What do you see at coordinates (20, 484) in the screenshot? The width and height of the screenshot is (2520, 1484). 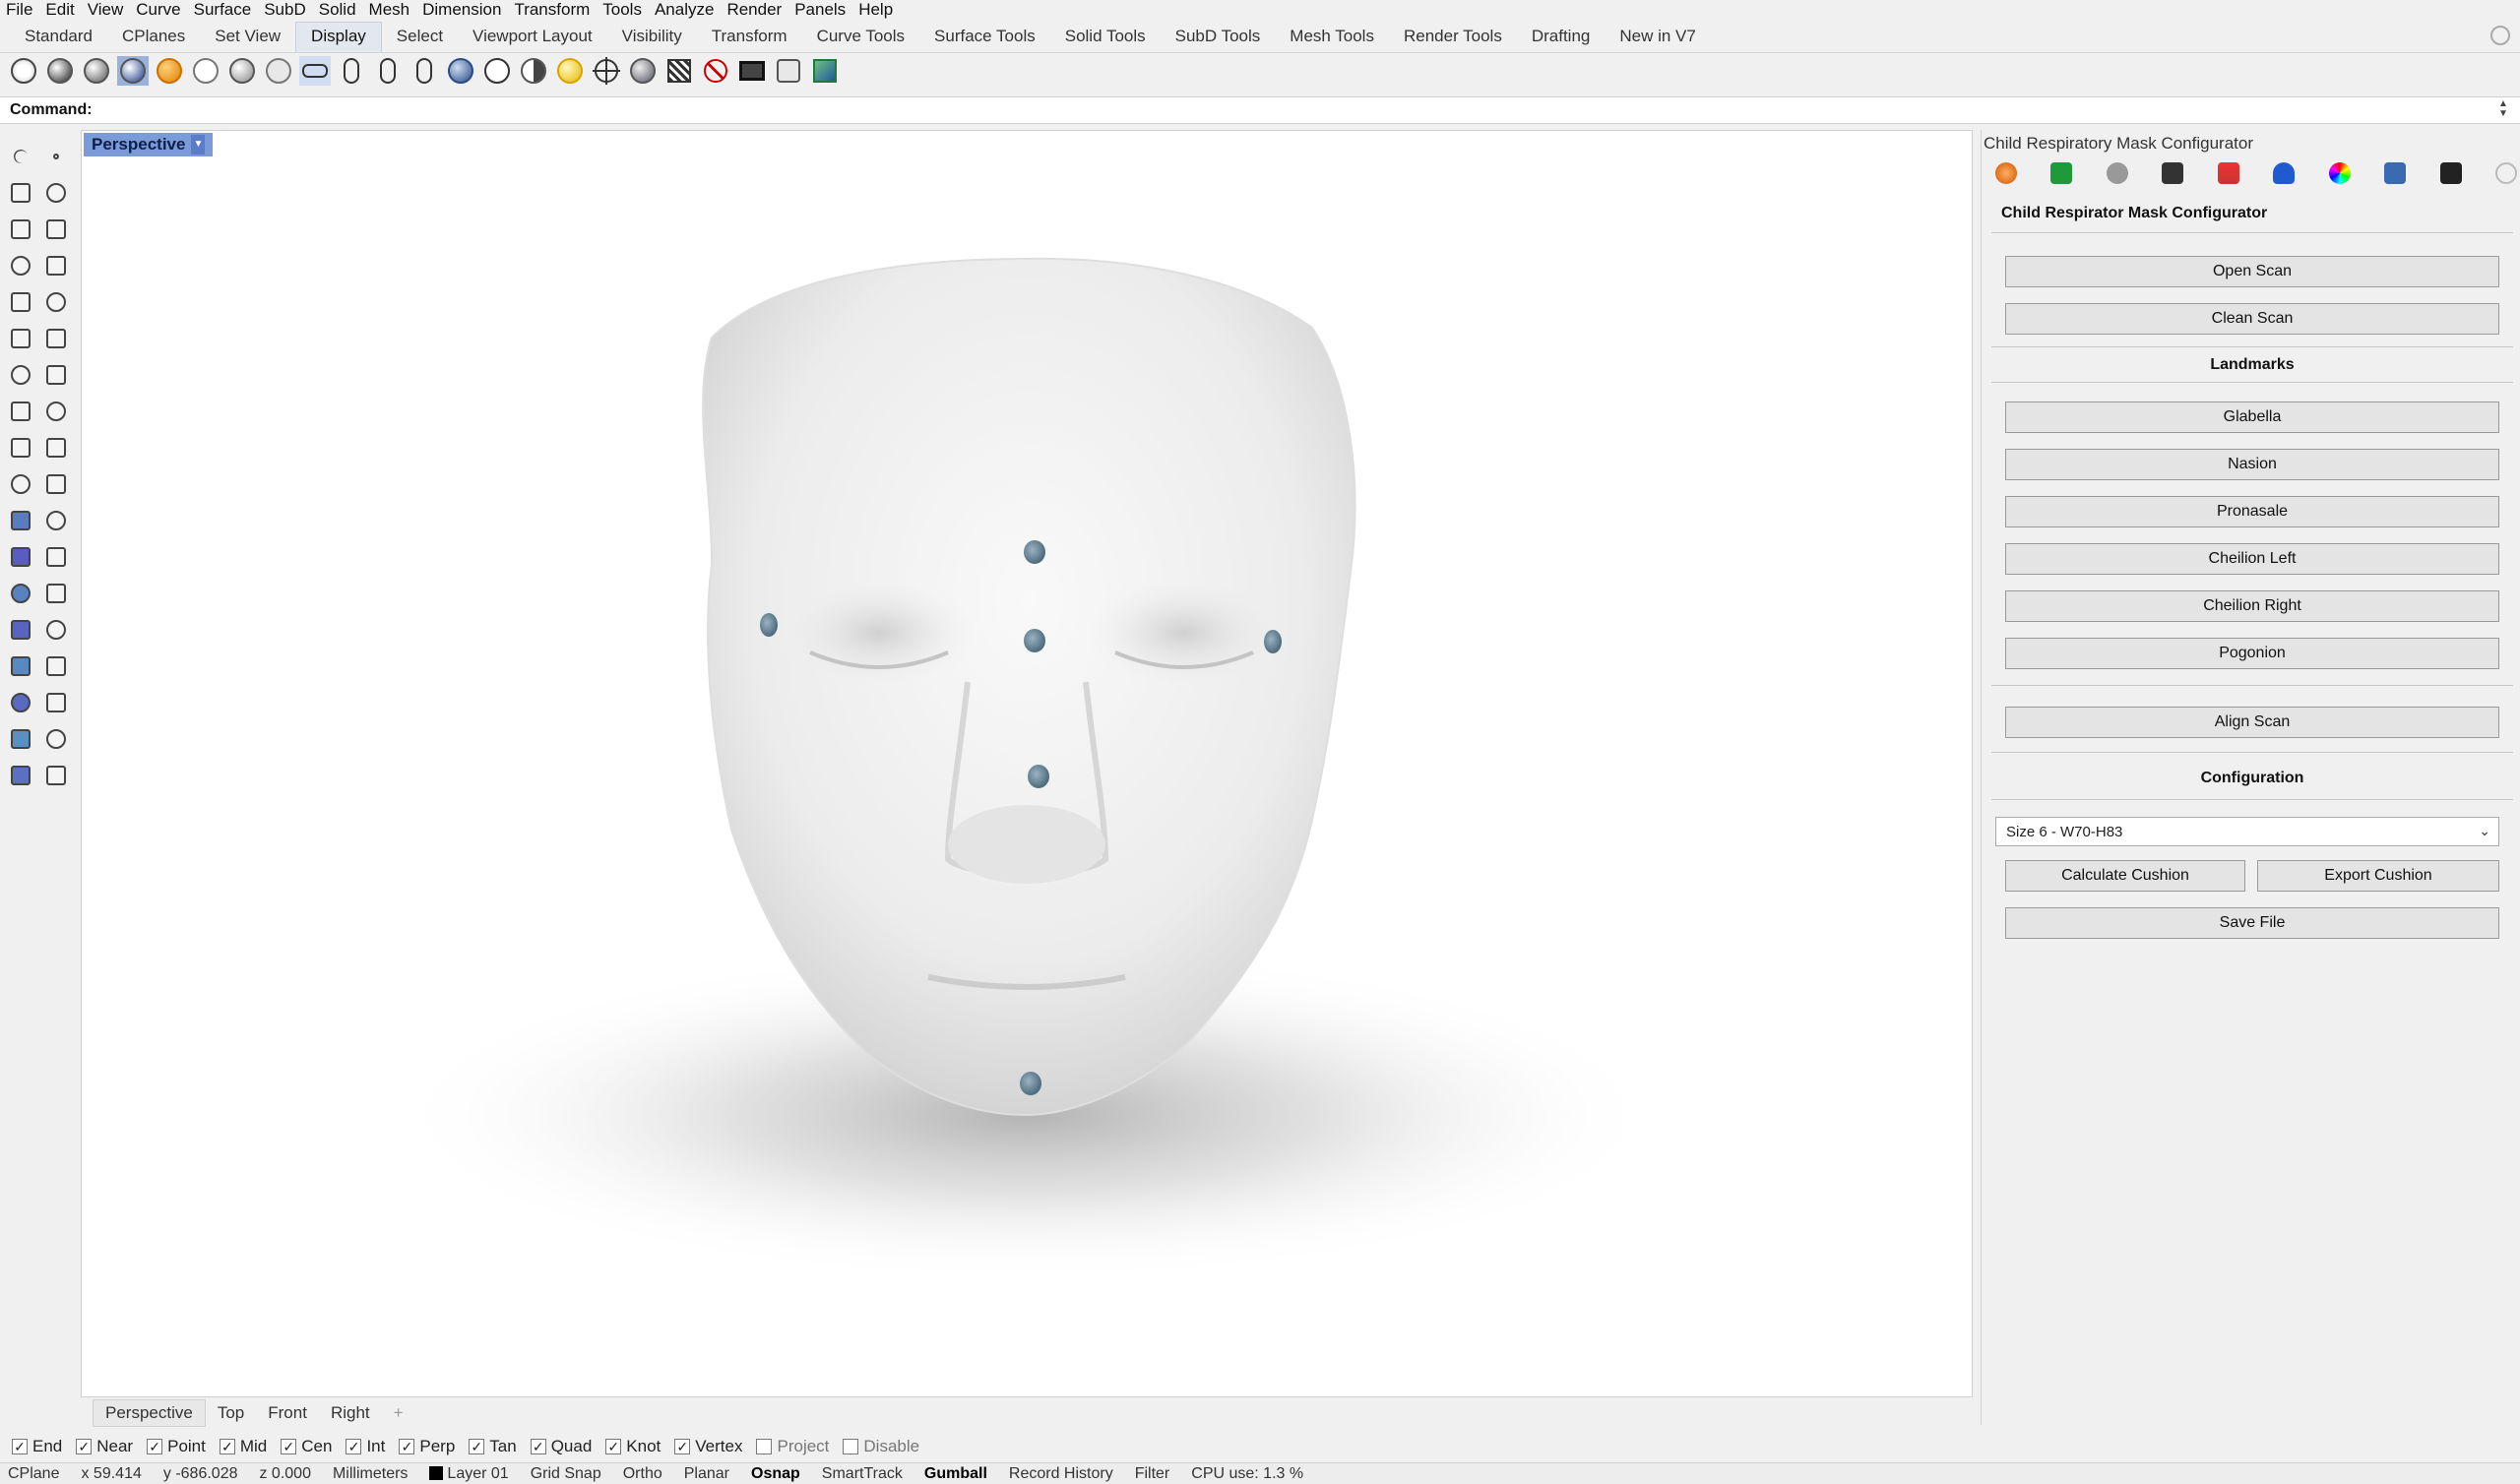 I see `trim-icon` at bounding box center [20, 484].